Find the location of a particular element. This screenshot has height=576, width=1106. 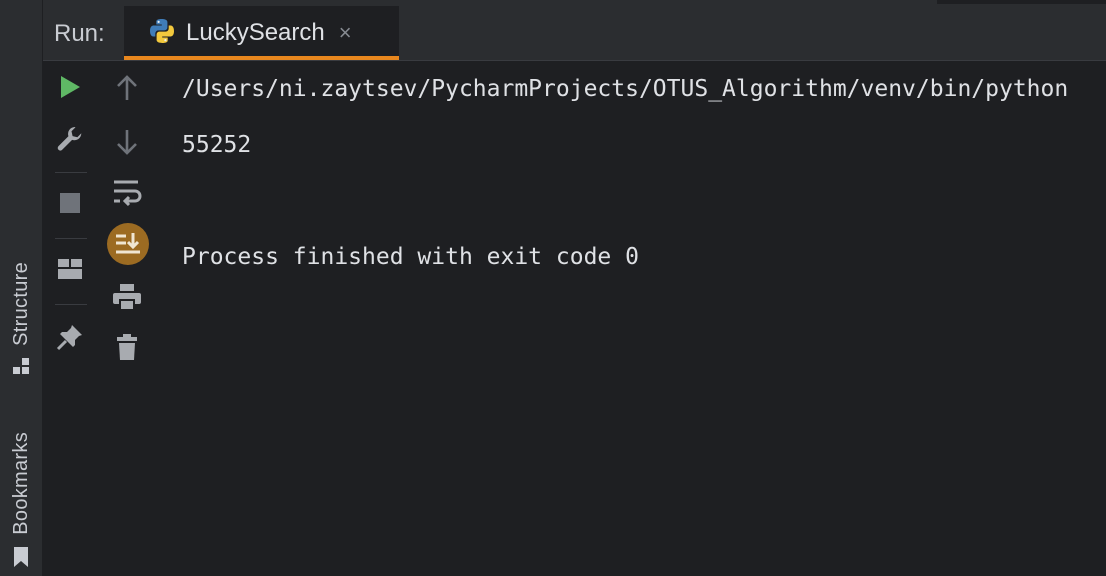

tab-label: LuckySearch is located at coordinates (255, 32).